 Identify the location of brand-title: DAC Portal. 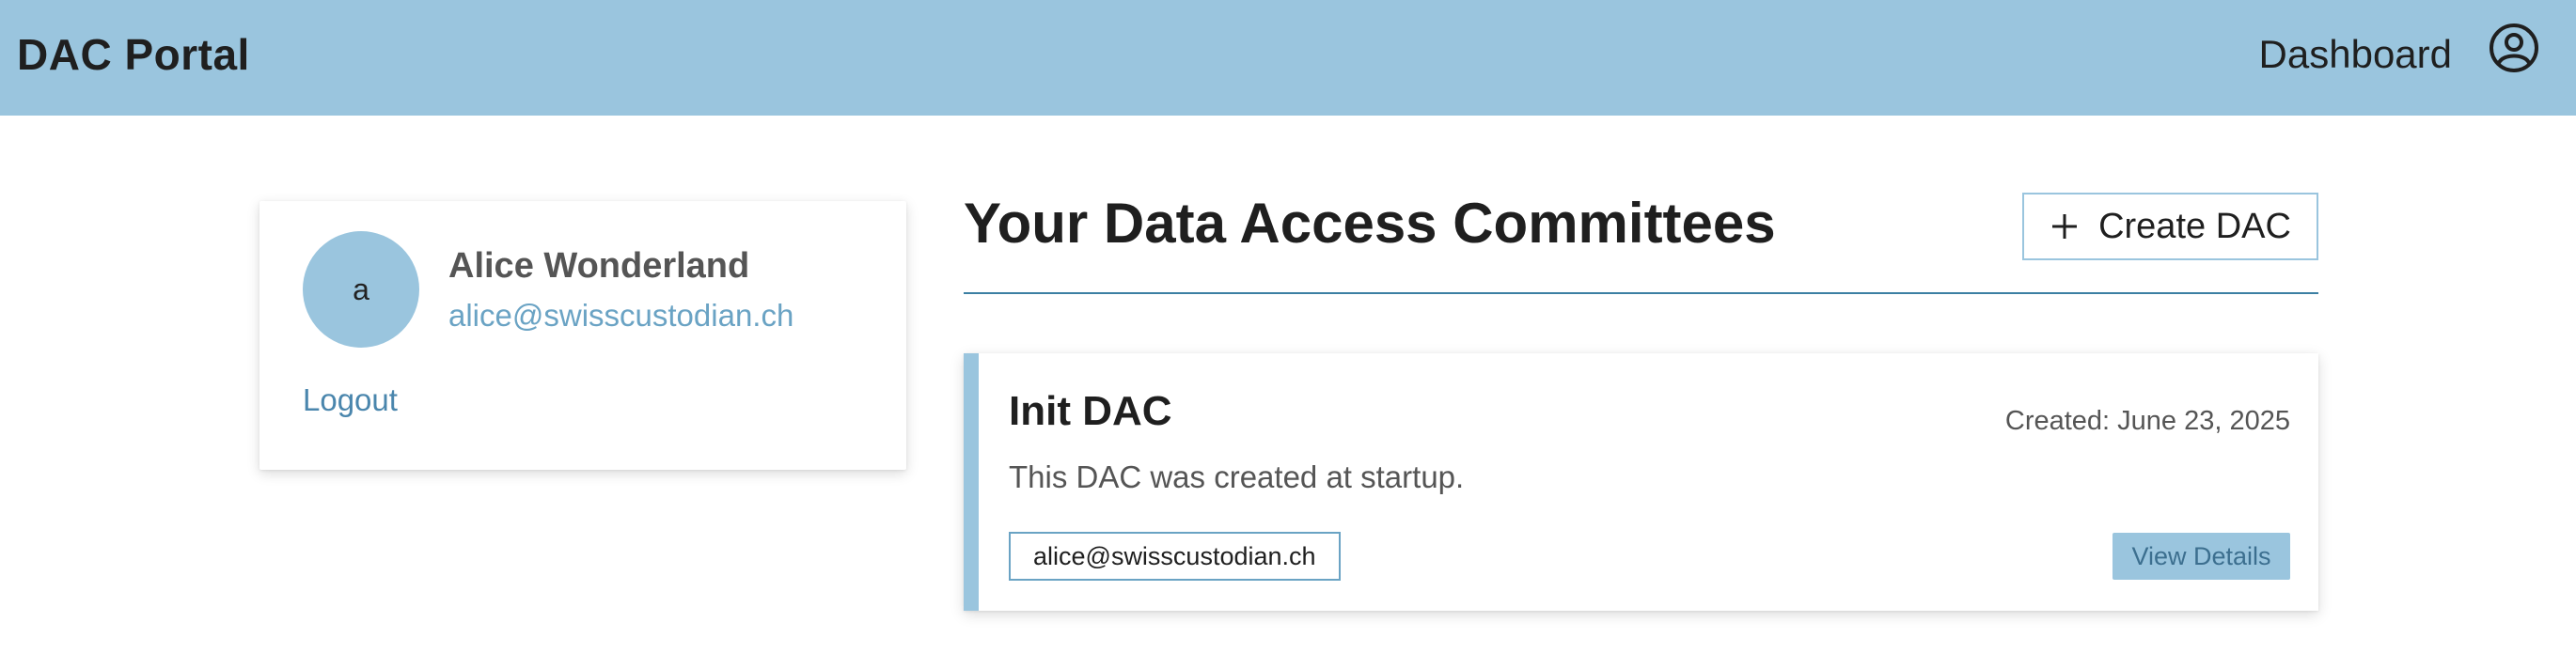
(133, 54).